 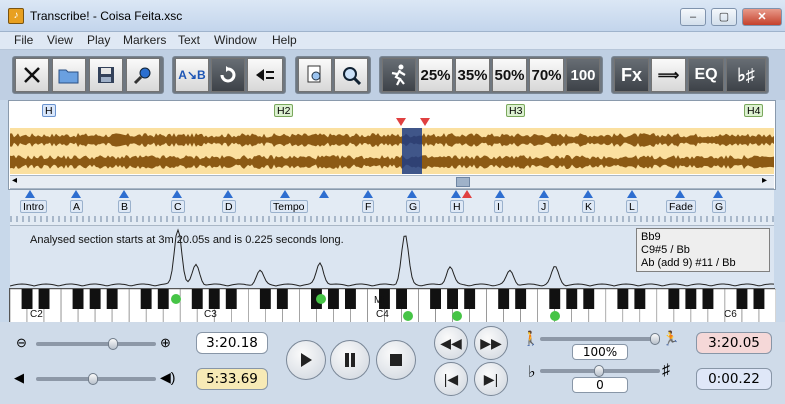 What do you see at coordinates (14, 180) in the screenshot?
I see `scroll-left-icon: ◂` at bounding box center [14, 180].